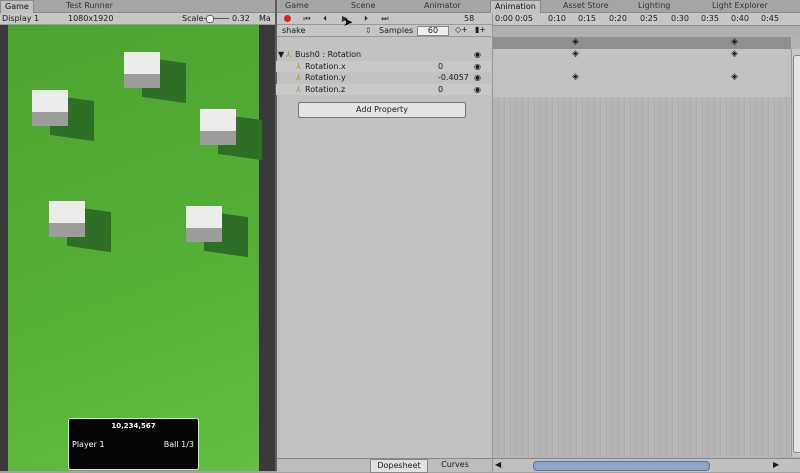  I want to click on first-frame-icon: ⏮, so click(307, 18).